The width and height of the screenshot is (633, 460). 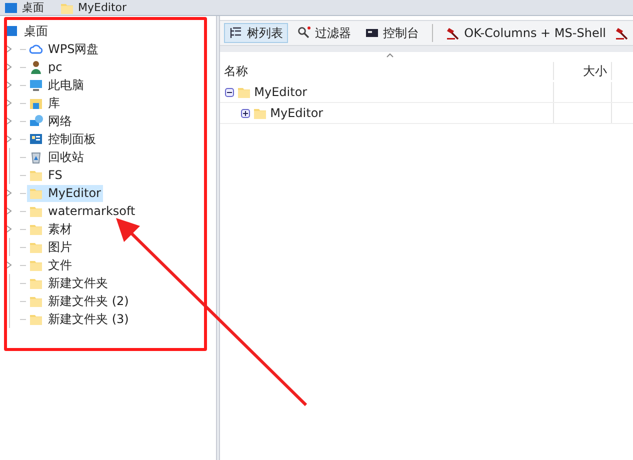 I want to click on tree-item: WPS网盘, so click(x=64, y=49).